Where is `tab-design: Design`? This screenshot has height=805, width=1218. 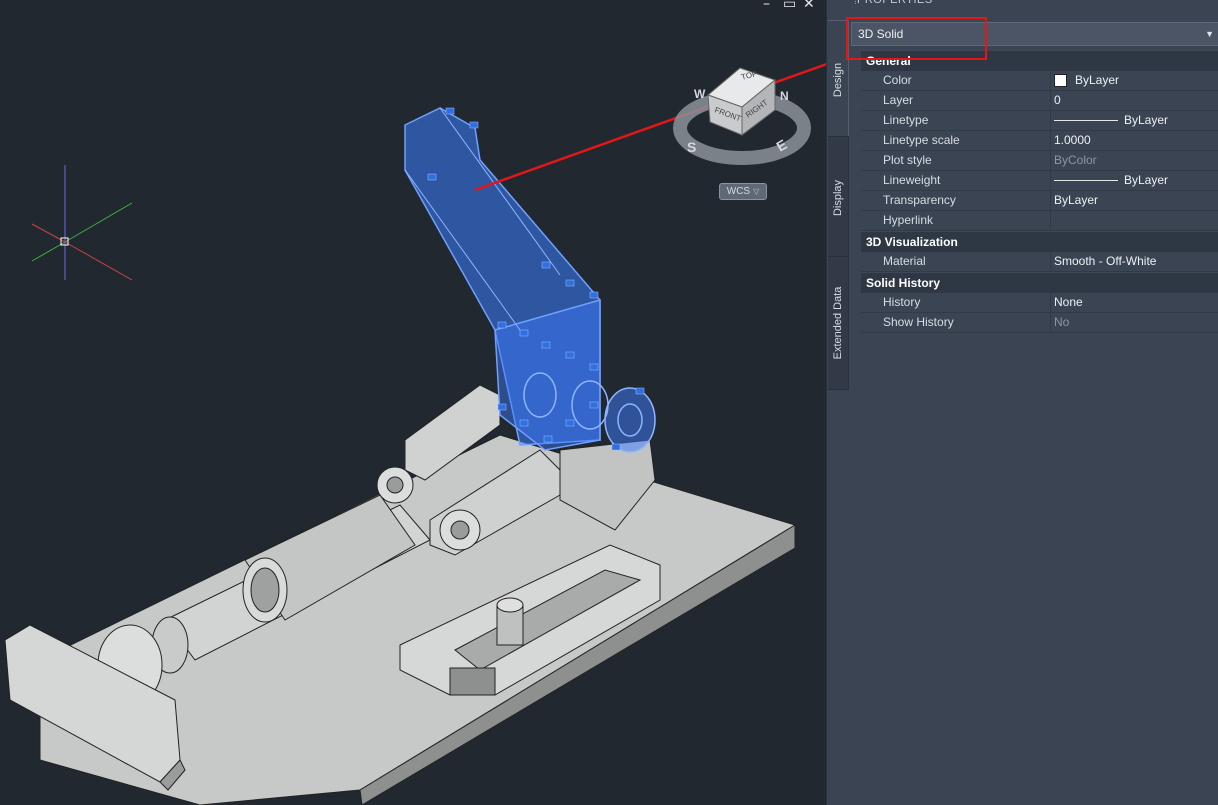 tab-design: Design is located at coordinates (838, 80).